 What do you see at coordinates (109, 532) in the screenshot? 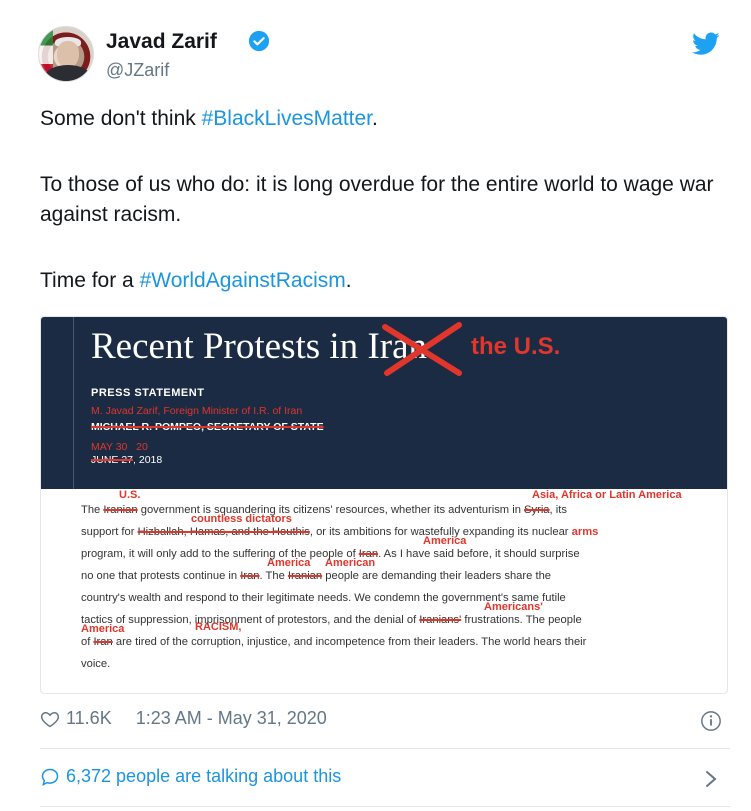
I see `t: support for` at bounding box center [109, 532].